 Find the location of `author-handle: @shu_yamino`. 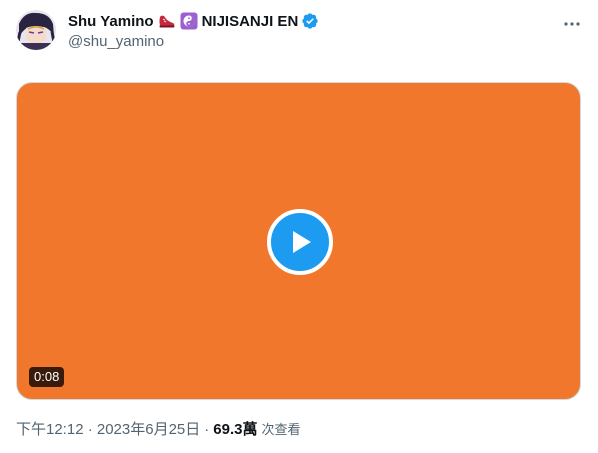

author-handle: @shu_yamino is located at coordinates (116, 41).